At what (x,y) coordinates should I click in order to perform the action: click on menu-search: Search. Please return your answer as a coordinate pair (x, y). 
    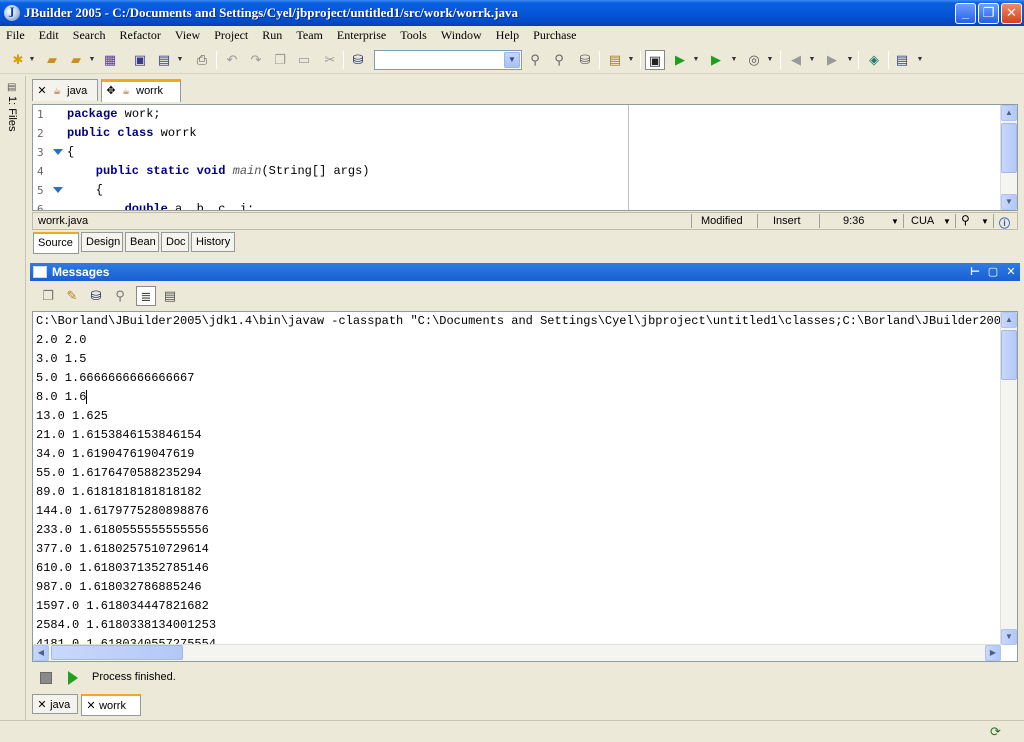
    Looking at the image, I should click on (89, 34).